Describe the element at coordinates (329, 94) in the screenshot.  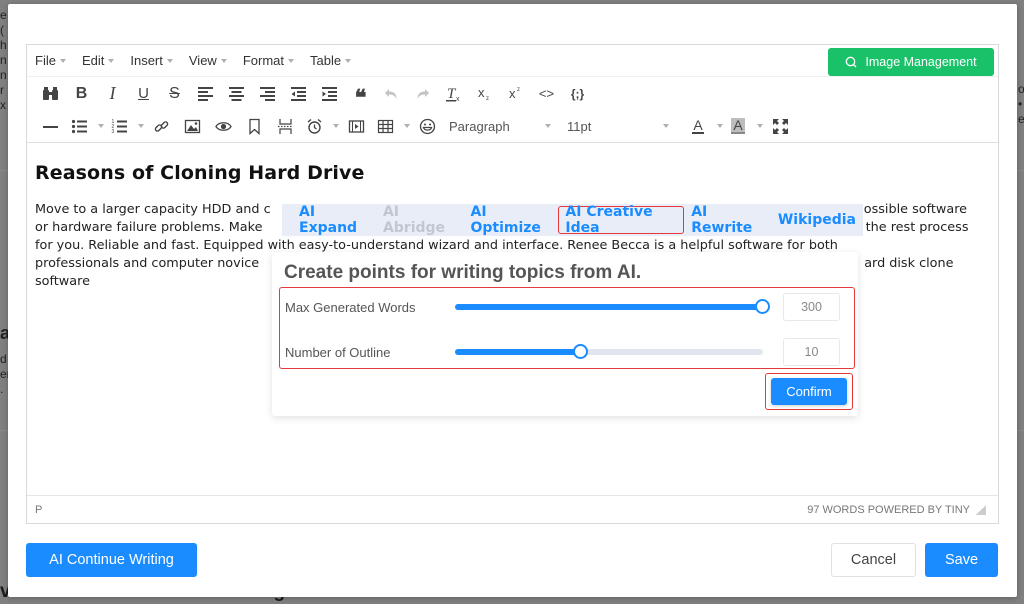
I see `indent-button` at that location.